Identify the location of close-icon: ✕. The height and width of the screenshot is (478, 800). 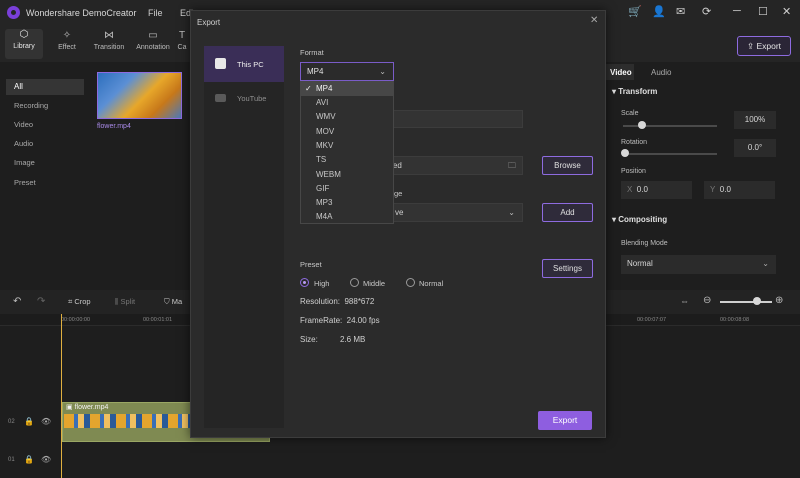
(594, 20).